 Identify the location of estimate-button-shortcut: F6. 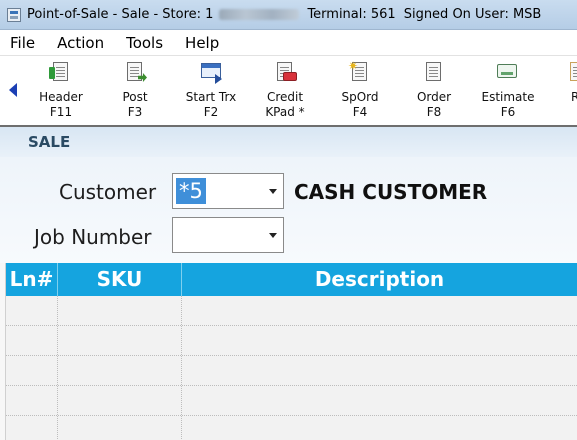
(508, 112).